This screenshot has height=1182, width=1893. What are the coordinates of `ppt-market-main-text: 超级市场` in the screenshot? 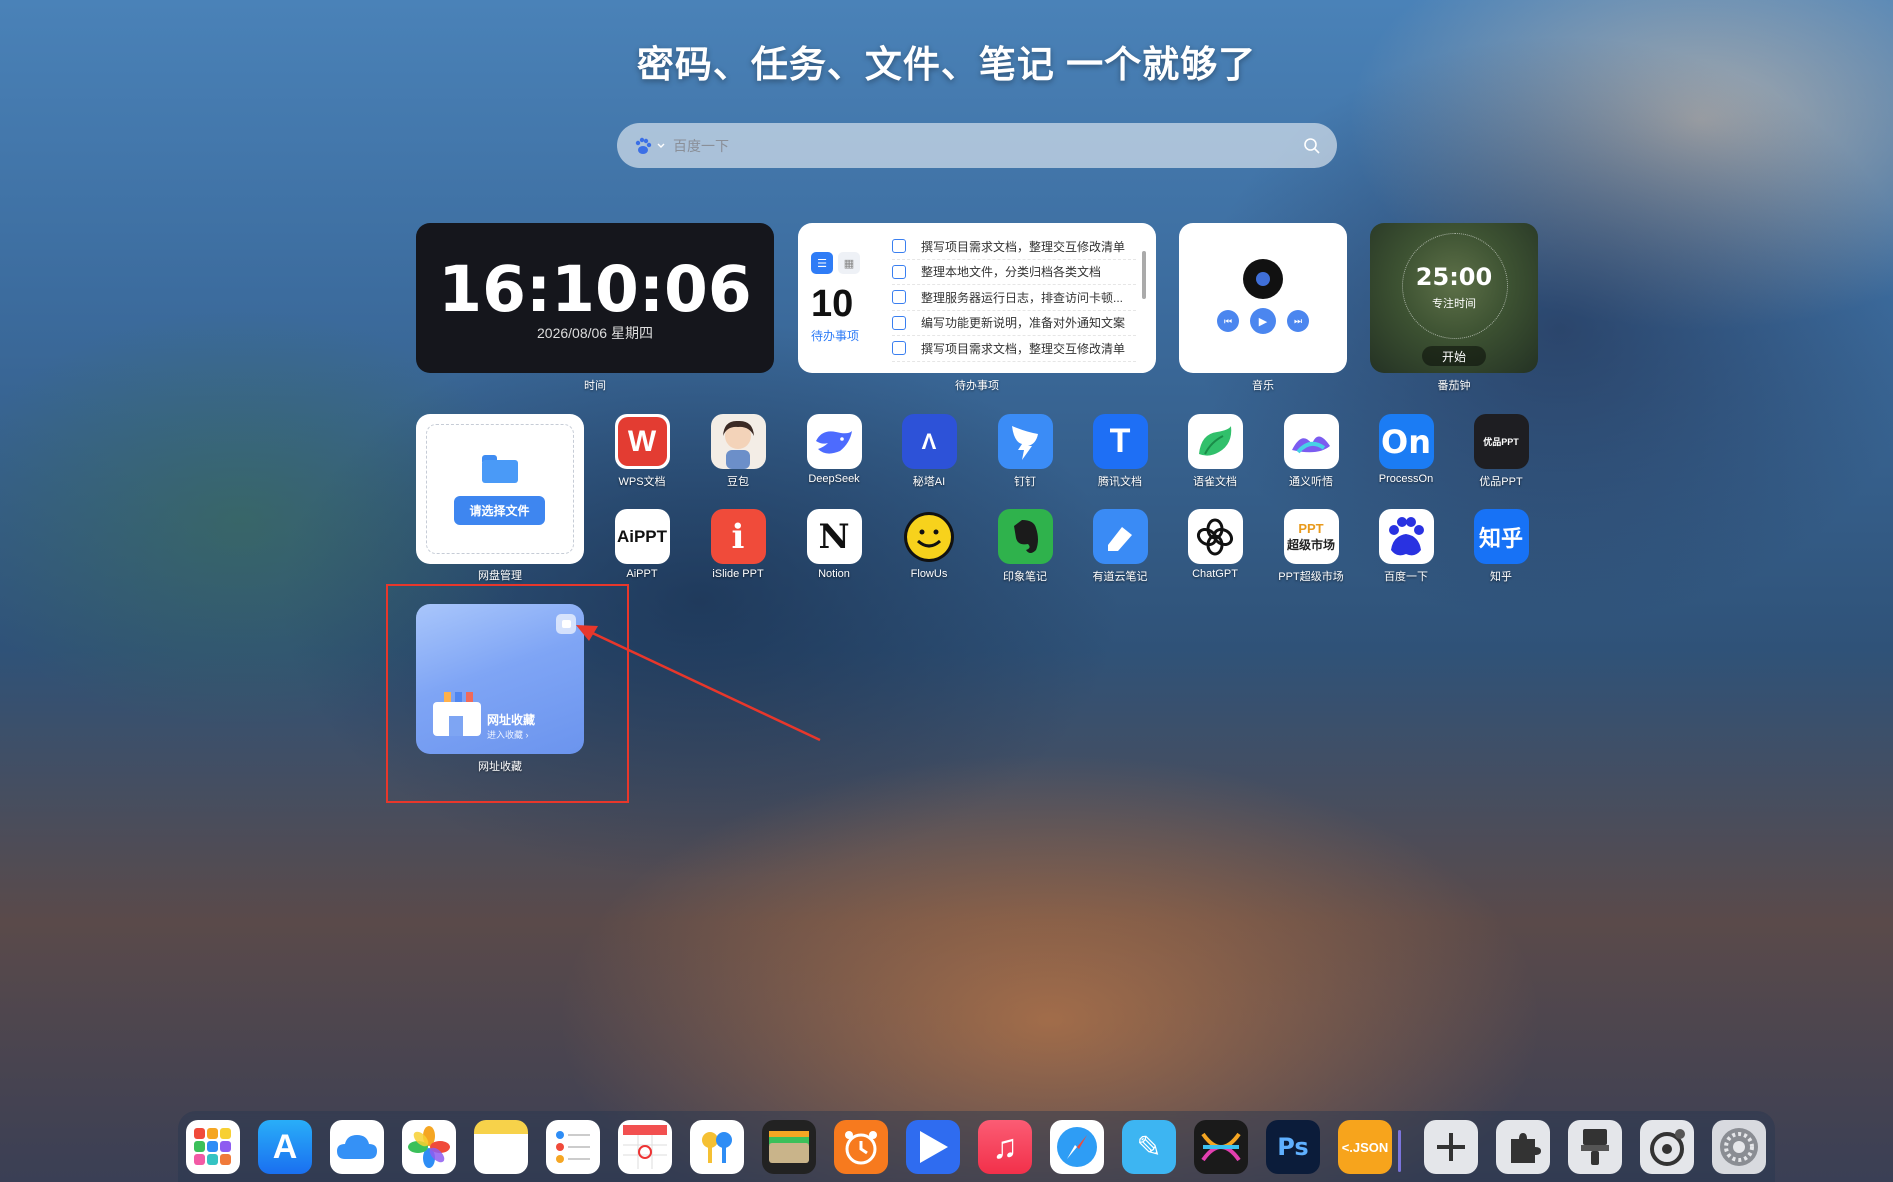 It's located at (1310, 544).